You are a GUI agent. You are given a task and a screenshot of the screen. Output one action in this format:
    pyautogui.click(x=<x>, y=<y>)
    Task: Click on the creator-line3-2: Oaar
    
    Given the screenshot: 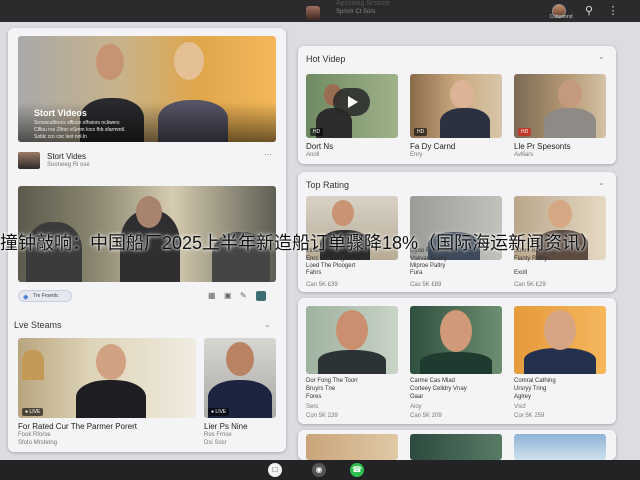 What is the action you would take?
    pyautogui.click(x=417, y=397)
    